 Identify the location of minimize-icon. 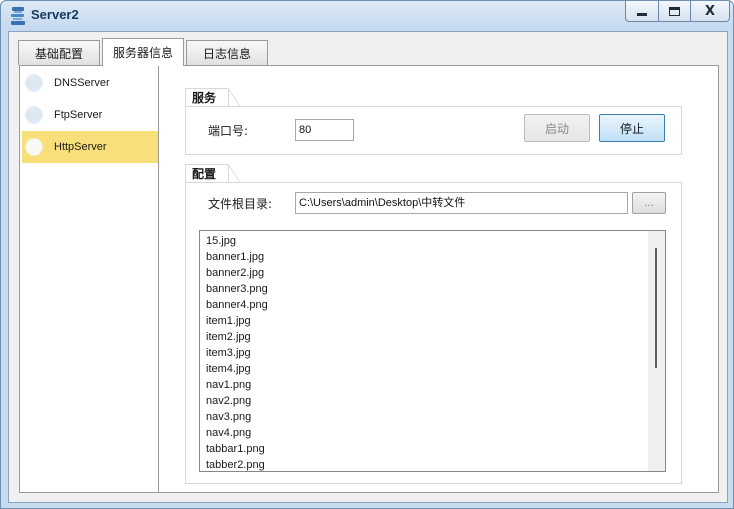
(642, 14).